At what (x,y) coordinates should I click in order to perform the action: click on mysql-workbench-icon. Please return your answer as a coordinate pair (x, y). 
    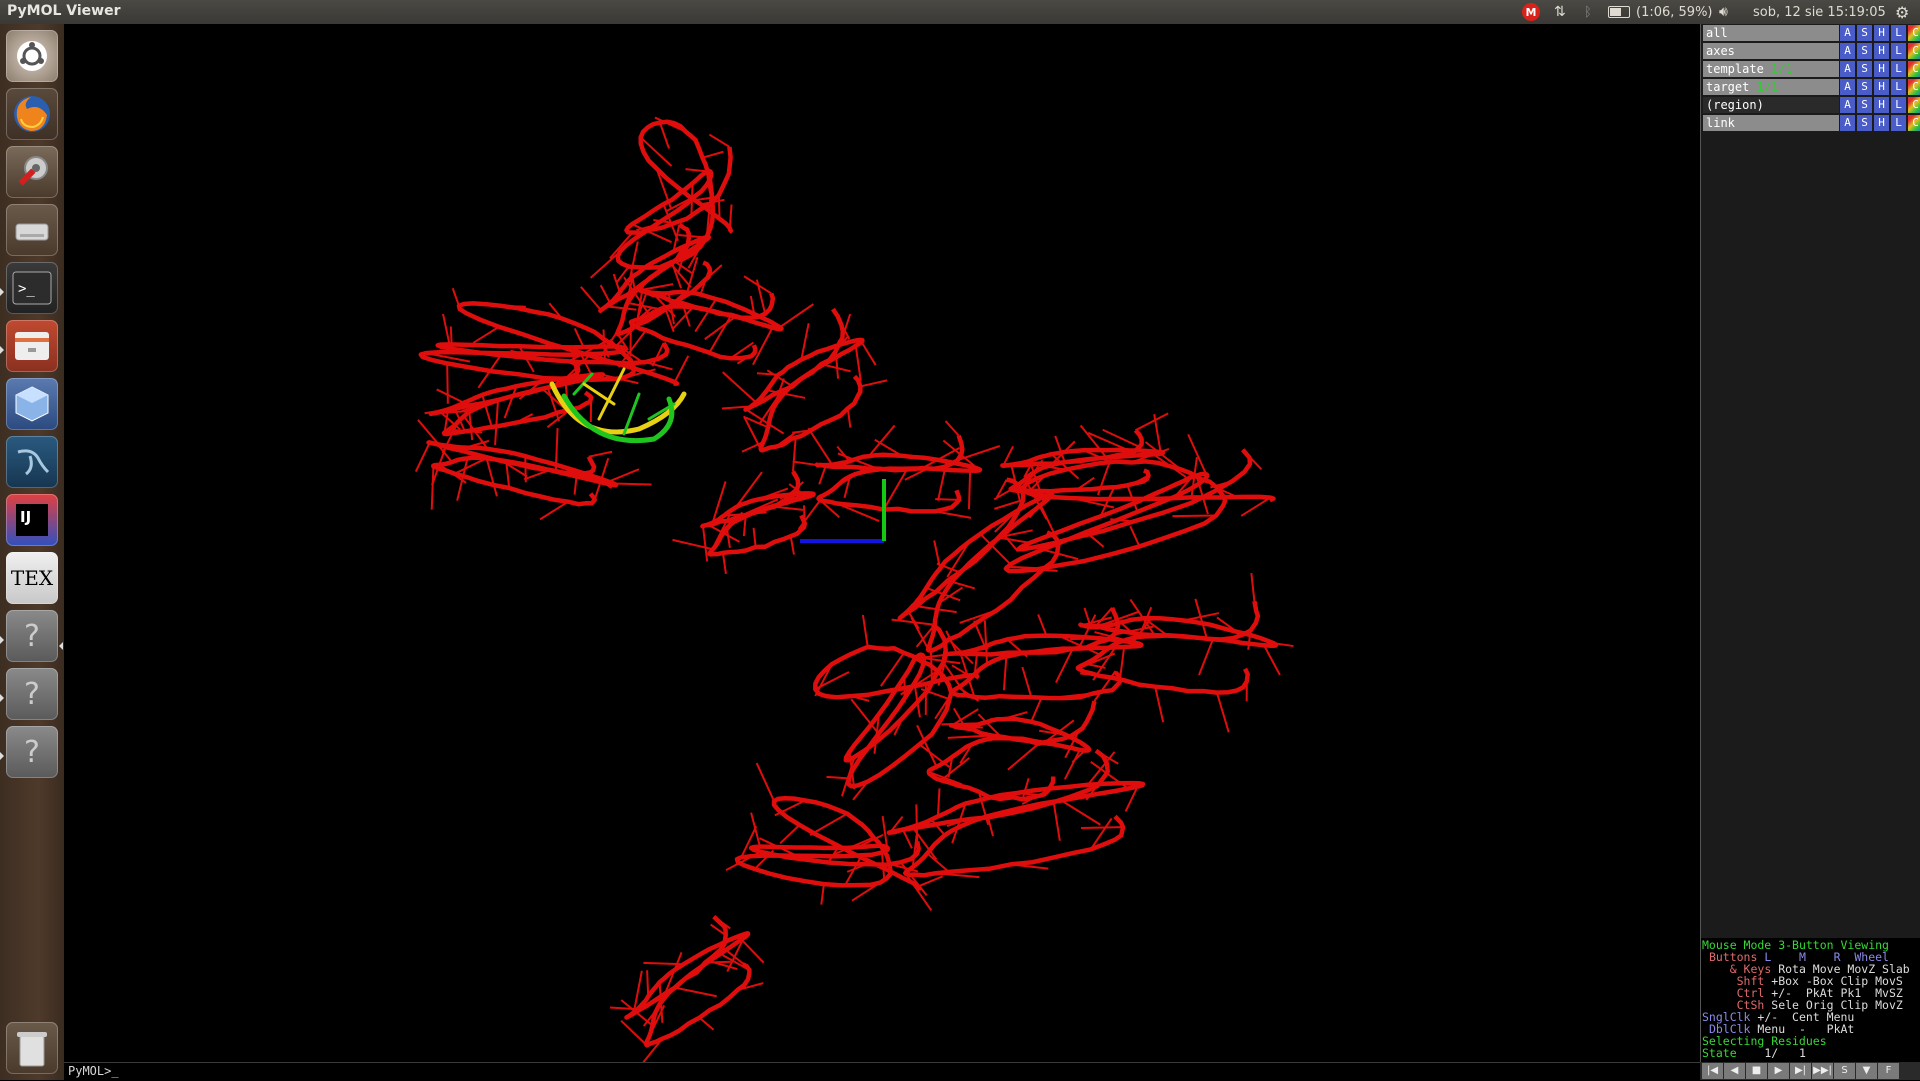
    Looking at the image, I should click on (32, 462).